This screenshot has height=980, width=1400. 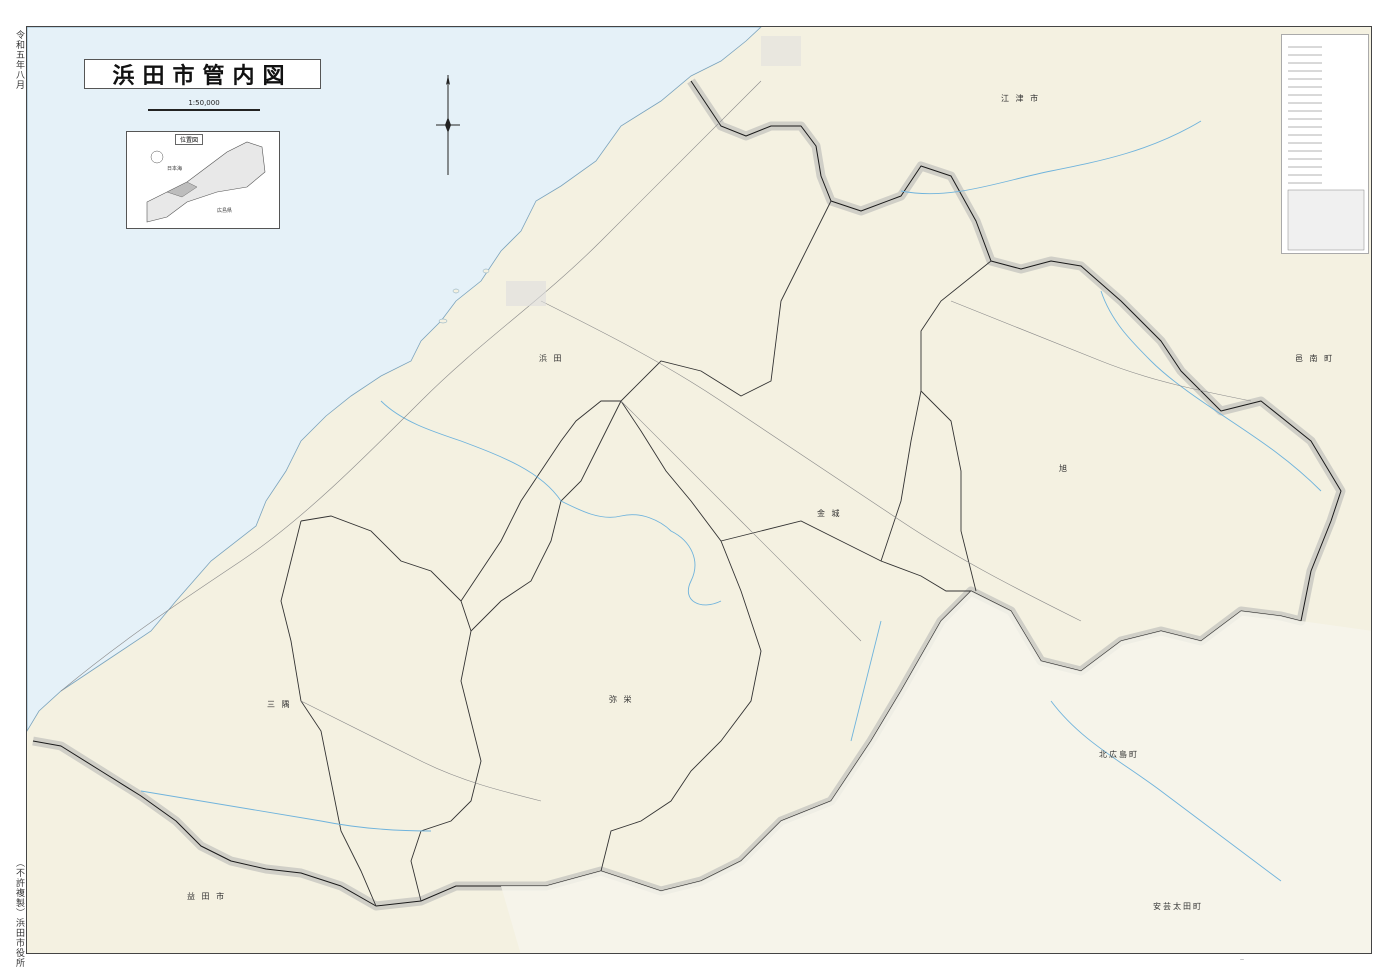 What do you see at coordinates (224, 210) in the screenshot?
I see `inset-label-pref: 広島県` at bounding box center [224, 210].